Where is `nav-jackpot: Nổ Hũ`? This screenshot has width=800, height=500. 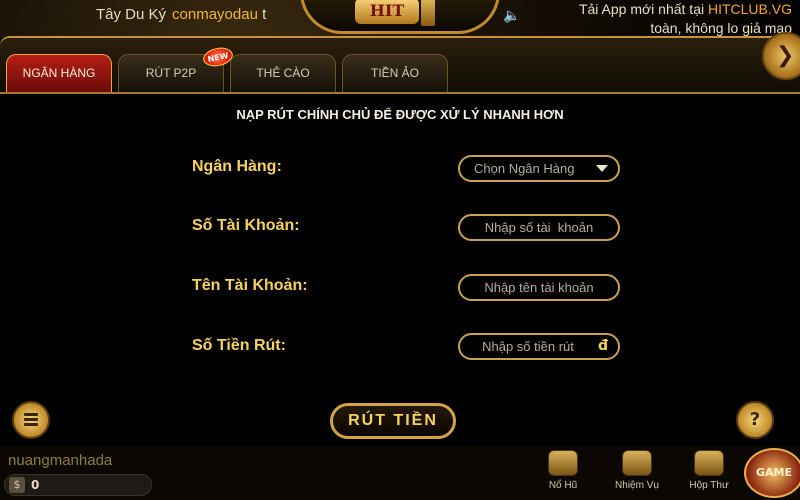 nav-jackpot: Nổ Hũ is located at coordinates (563, 470).